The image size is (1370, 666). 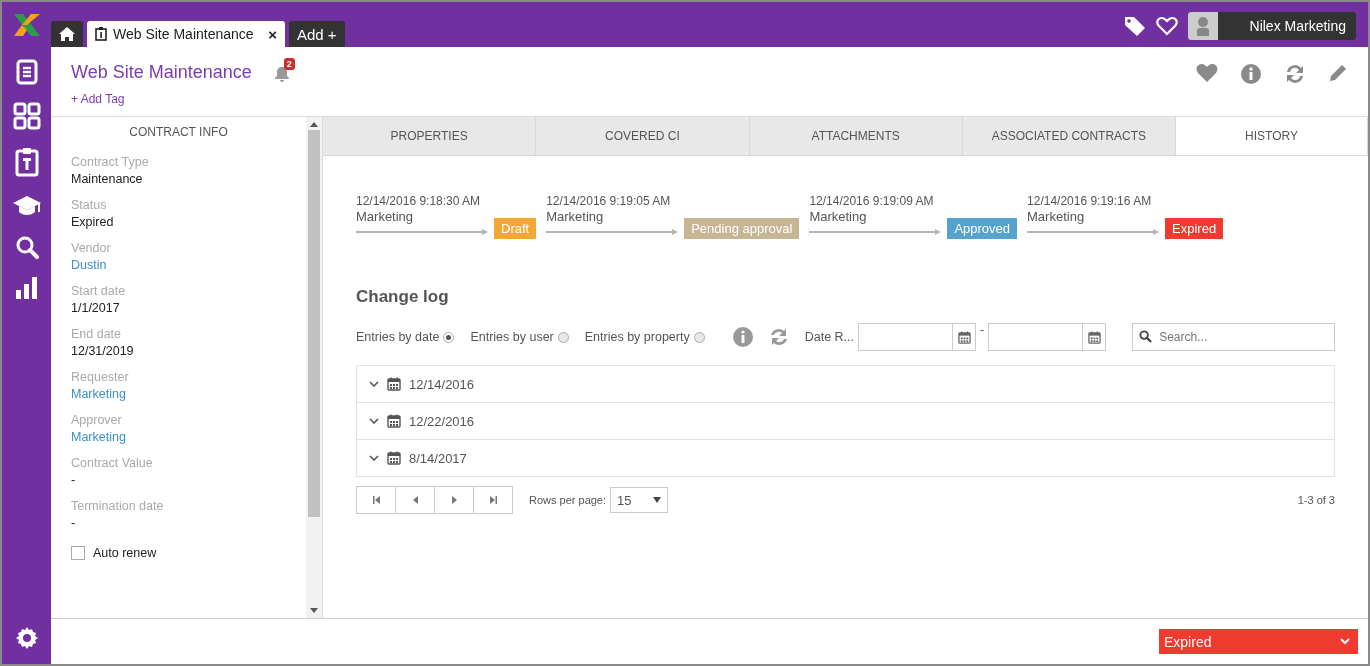 I want to click on field-label: Contract Value, so click(x=112, y=463).